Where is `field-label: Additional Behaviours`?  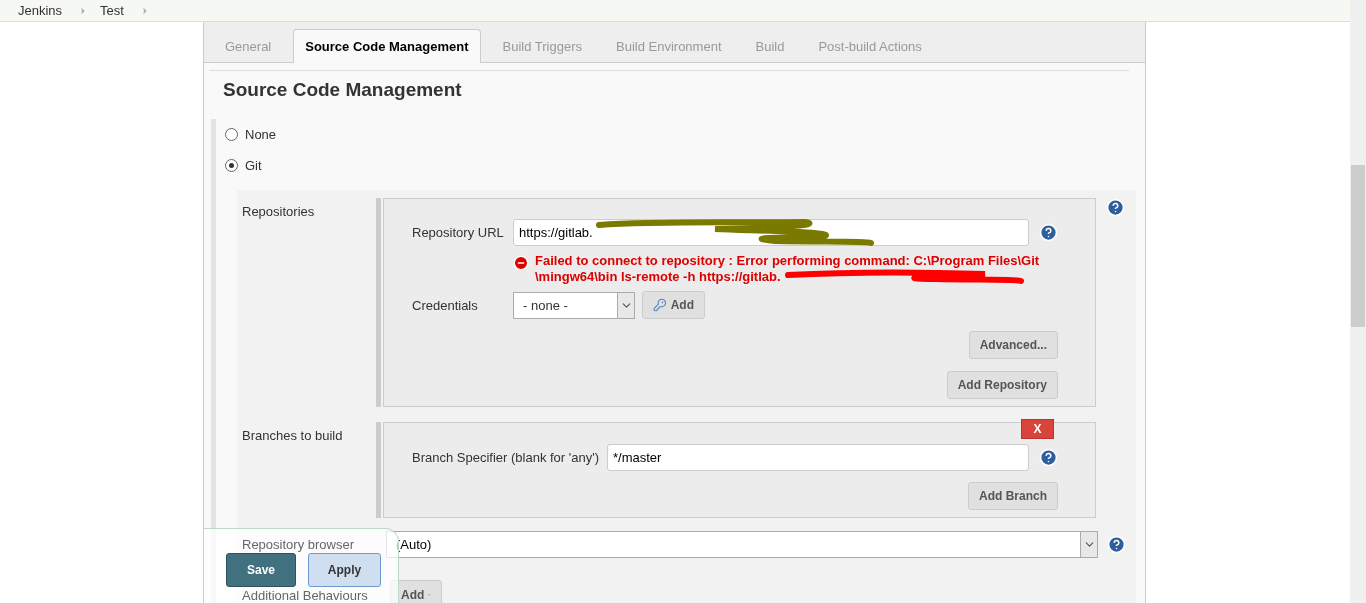 field-label: Additional Behaviours is located at coordinates (305, 595).